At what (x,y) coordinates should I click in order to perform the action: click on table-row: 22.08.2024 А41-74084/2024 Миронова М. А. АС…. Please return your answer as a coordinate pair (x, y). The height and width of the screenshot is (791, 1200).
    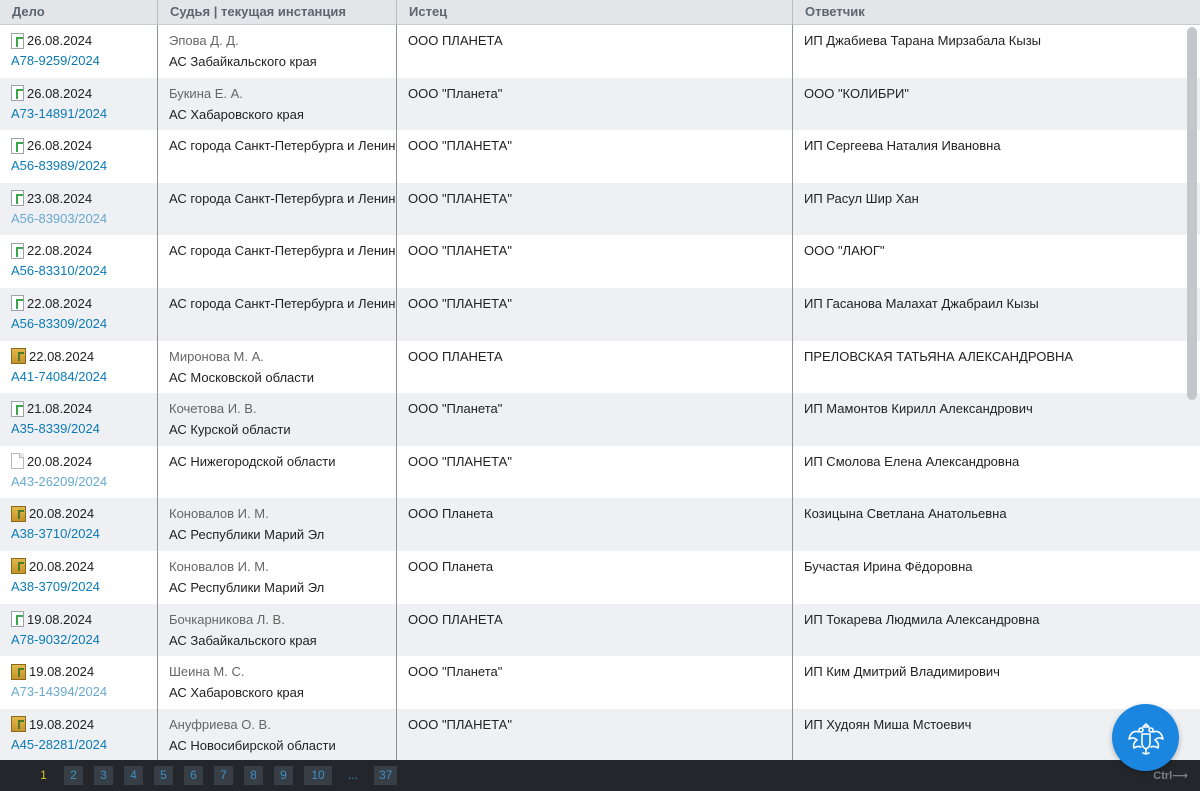
    Looking at the image, I should click on (600, 367).